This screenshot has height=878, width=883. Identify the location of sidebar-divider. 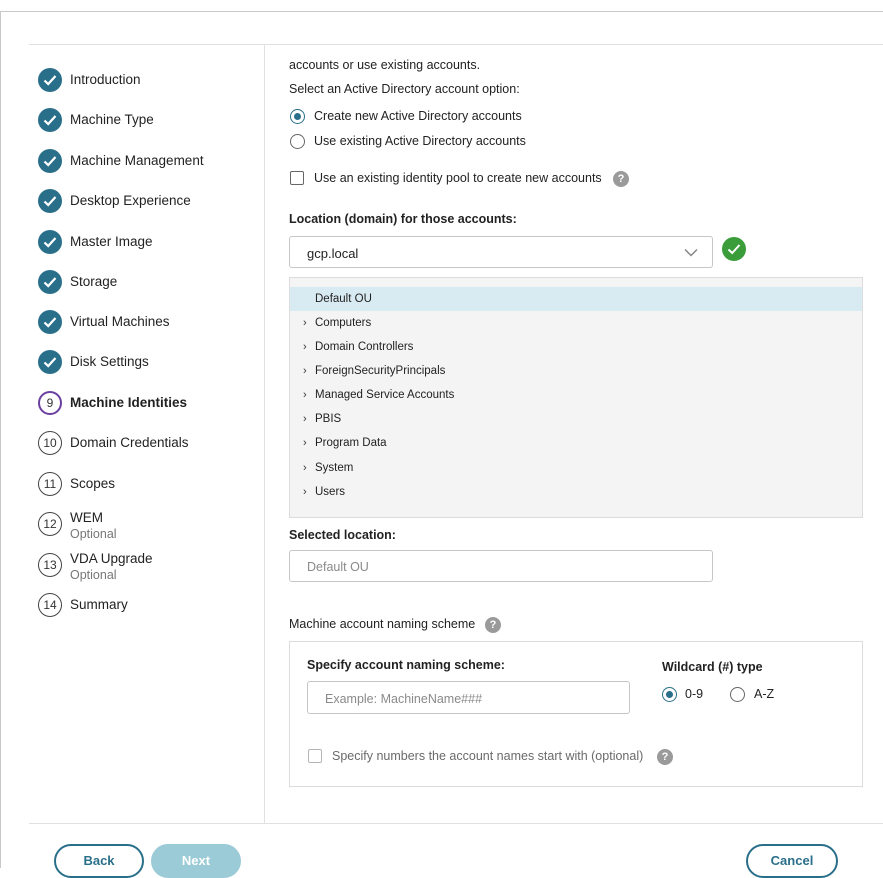
(264, 434).